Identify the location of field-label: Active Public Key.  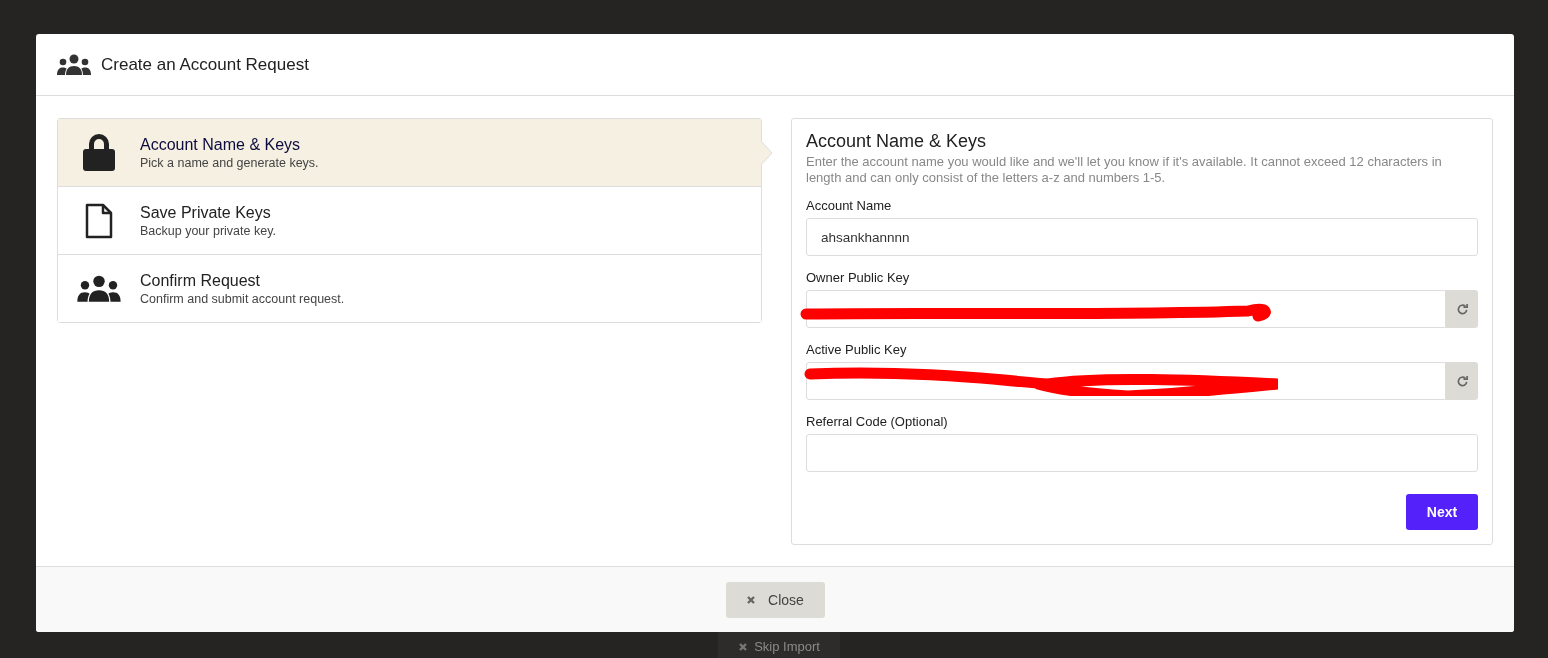
(857, 349).